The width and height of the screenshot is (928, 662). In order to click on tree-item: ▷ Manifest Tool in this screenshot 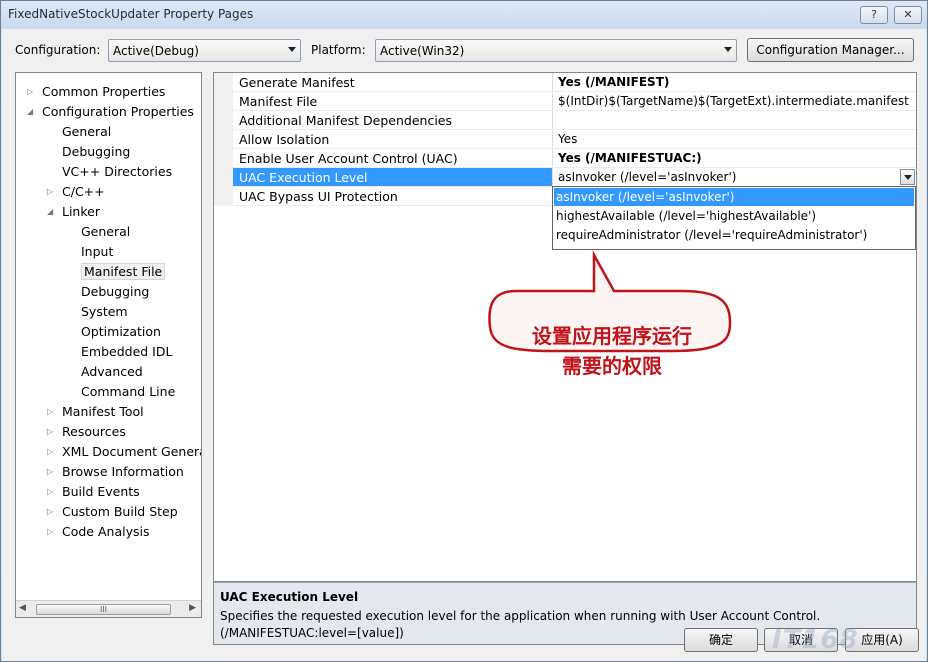, I will do `click(95, 411)`.